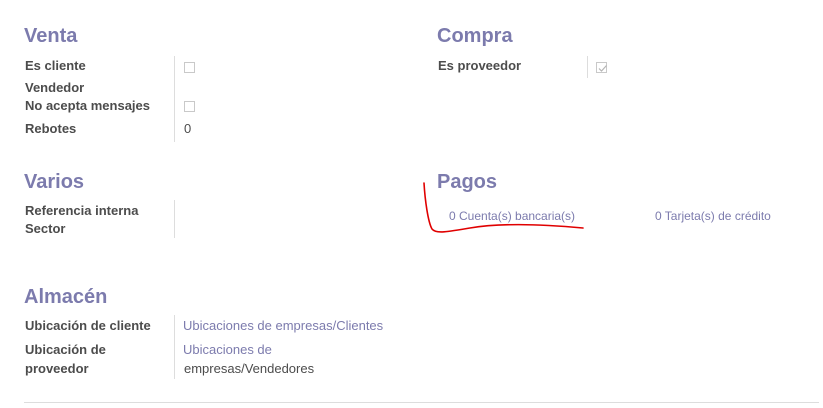  Describe the element at coordinates (54, 182) in the screenshot. I see `section-title-varios: Varios` at that location.